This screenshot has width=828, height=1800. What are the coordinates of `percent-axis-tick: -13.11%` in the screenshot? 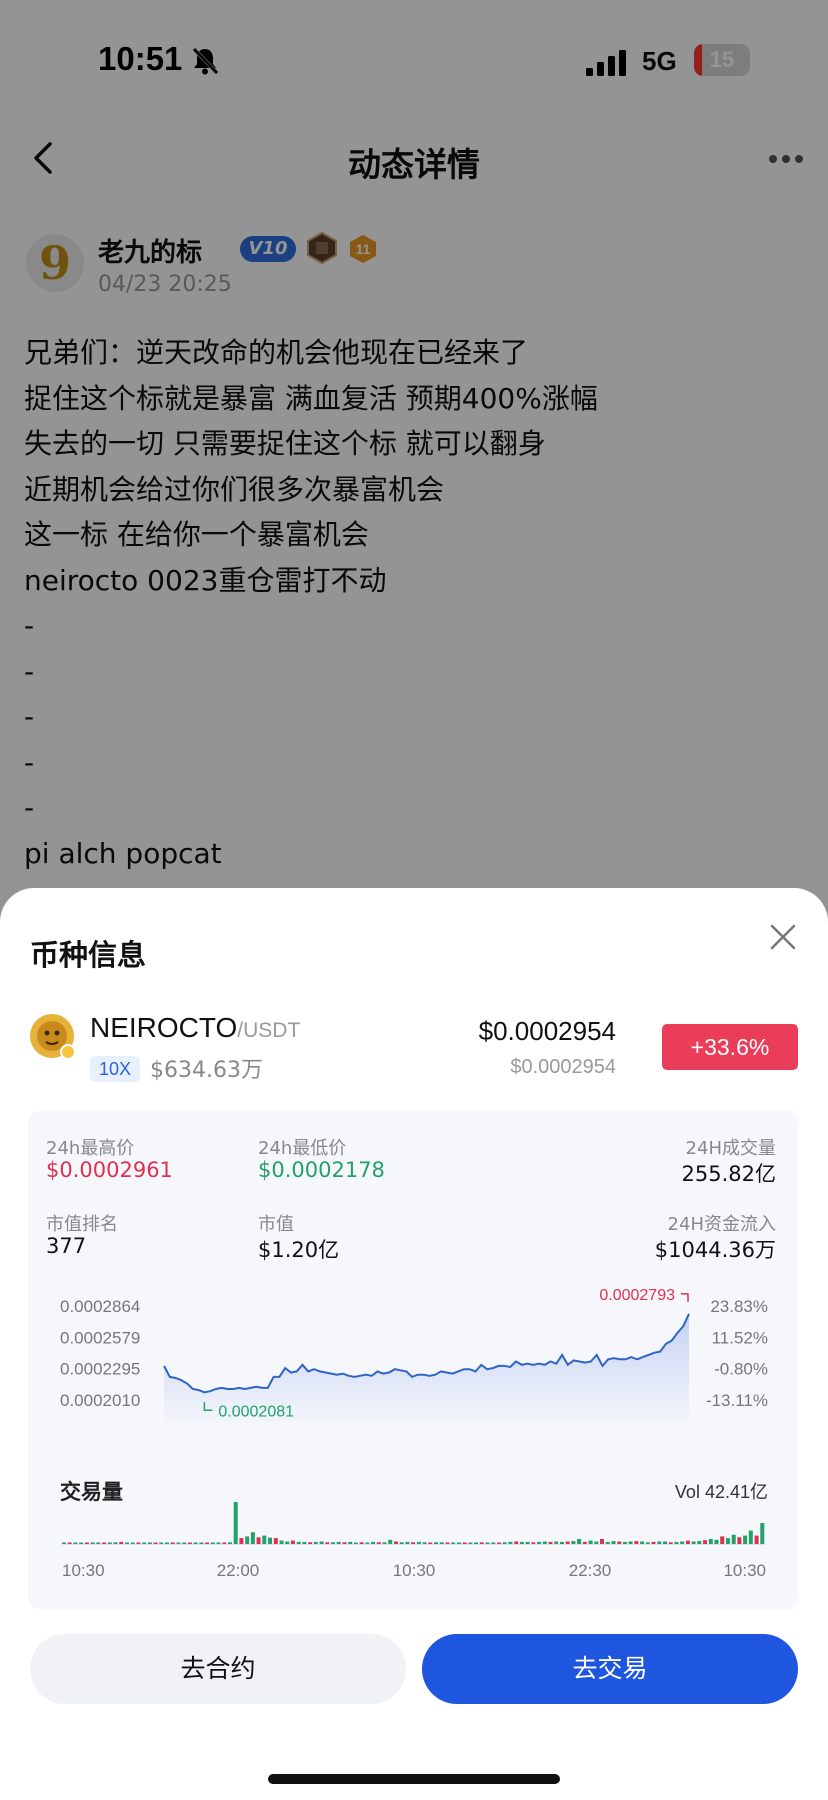 It's located at (737, 1400).